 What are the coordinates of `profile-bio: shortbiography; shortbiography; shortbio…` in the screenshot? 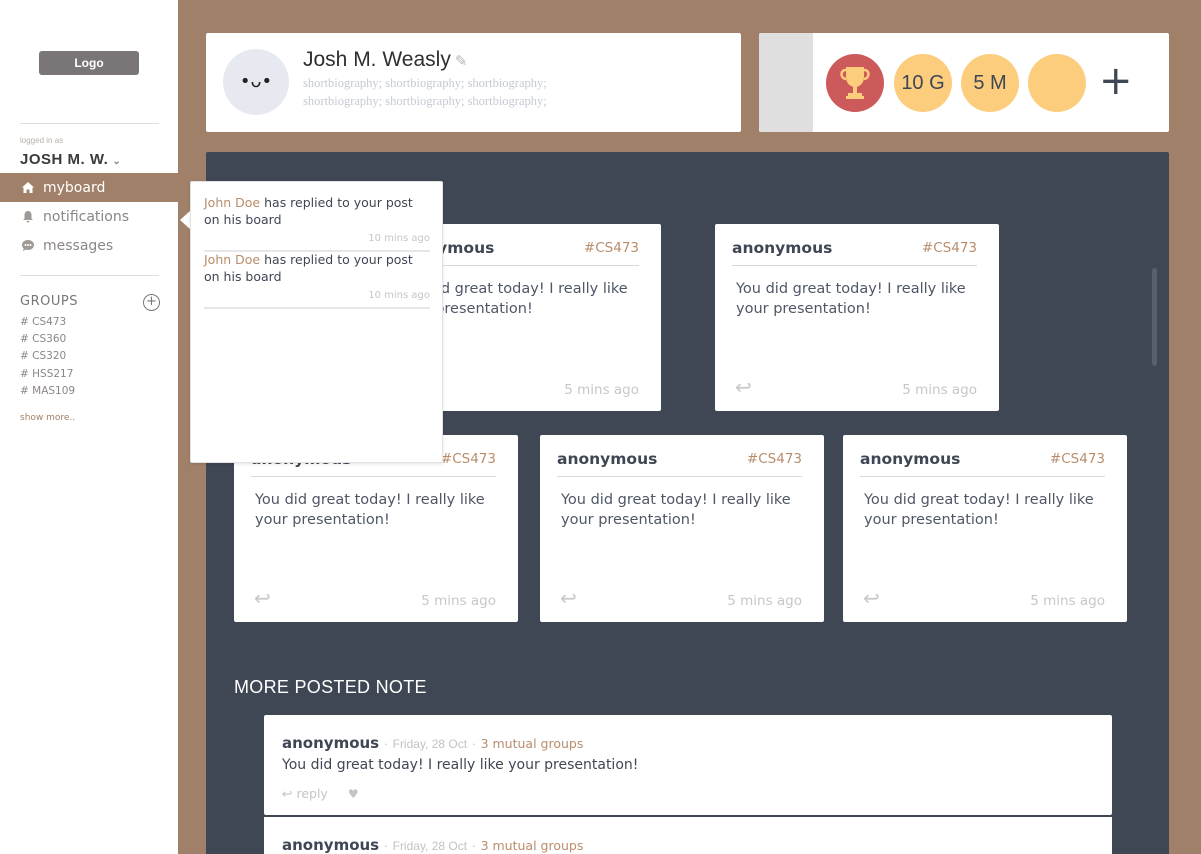 It's located at (425, 92).